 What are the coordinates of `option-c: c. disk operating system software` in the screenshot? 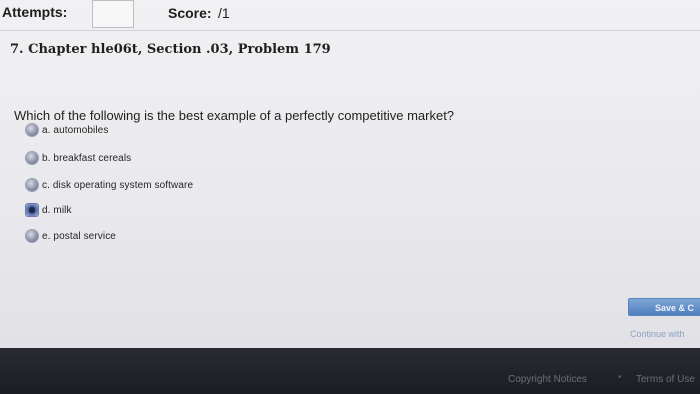 It's located at (109, 185).